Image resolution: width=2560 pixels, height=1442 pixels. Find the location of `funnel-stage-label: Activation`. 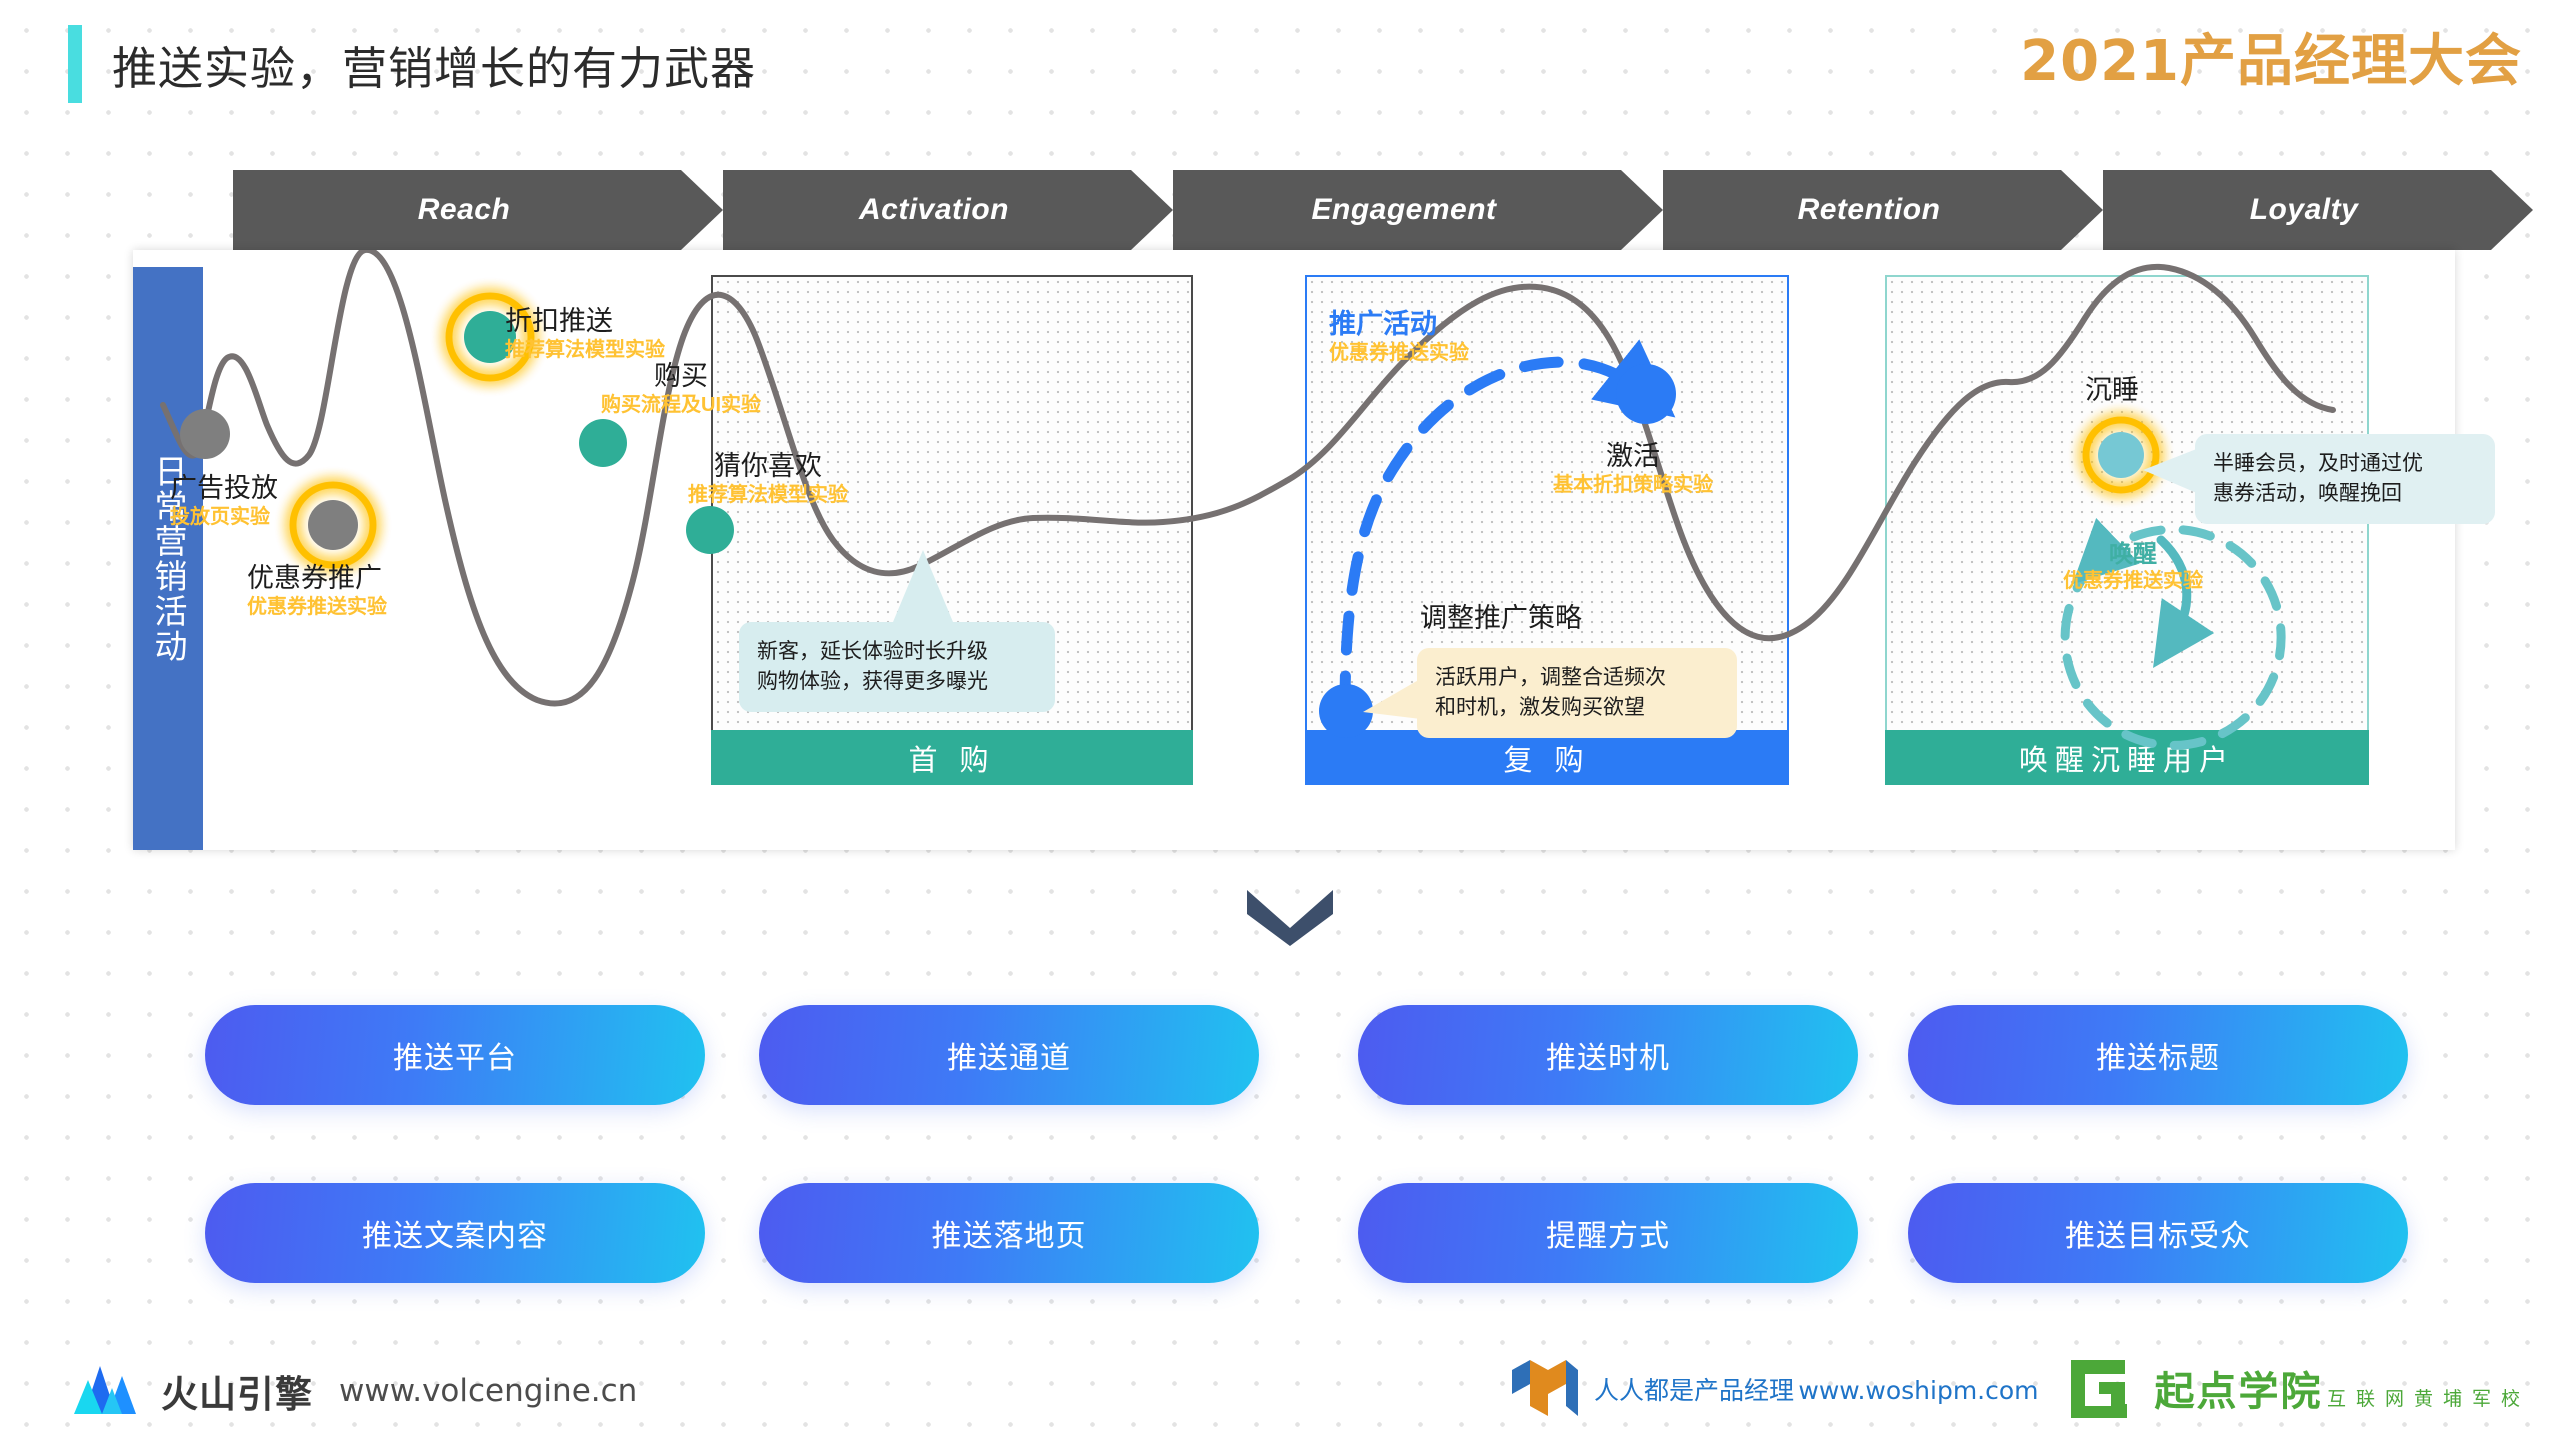

funnel-stage-label: Activation is located at coordinates (934, 209).